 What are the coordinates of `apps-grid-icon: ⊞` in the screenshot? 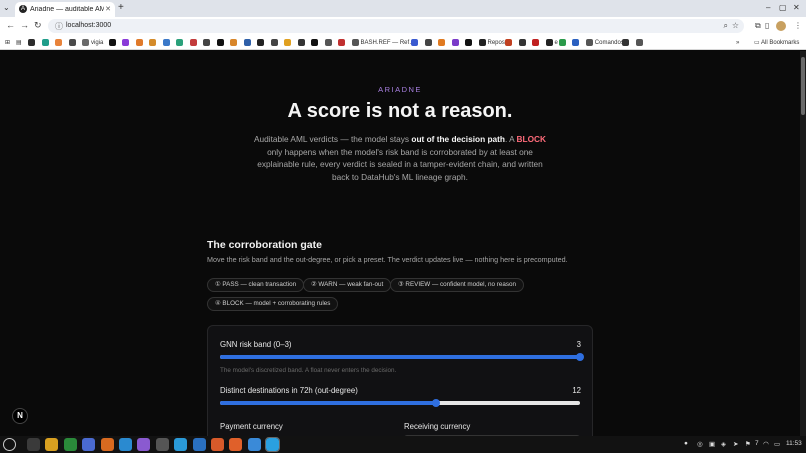 It's located at (7, 42).